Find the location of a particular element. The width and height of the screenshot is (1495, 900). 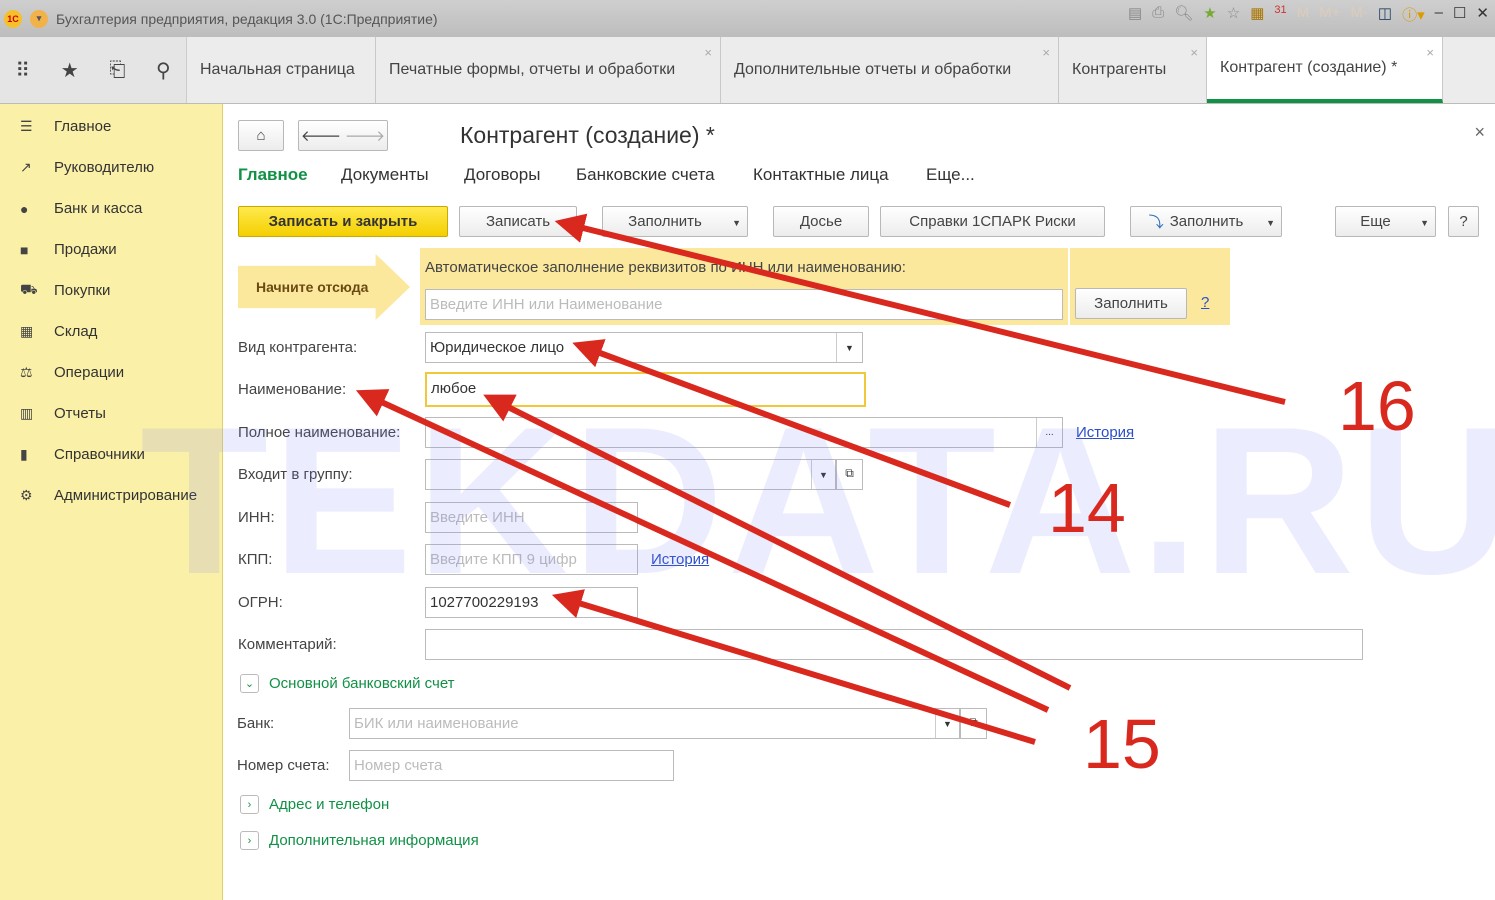

annotation-number-14: 14 is located at coordinates (1087, 508).